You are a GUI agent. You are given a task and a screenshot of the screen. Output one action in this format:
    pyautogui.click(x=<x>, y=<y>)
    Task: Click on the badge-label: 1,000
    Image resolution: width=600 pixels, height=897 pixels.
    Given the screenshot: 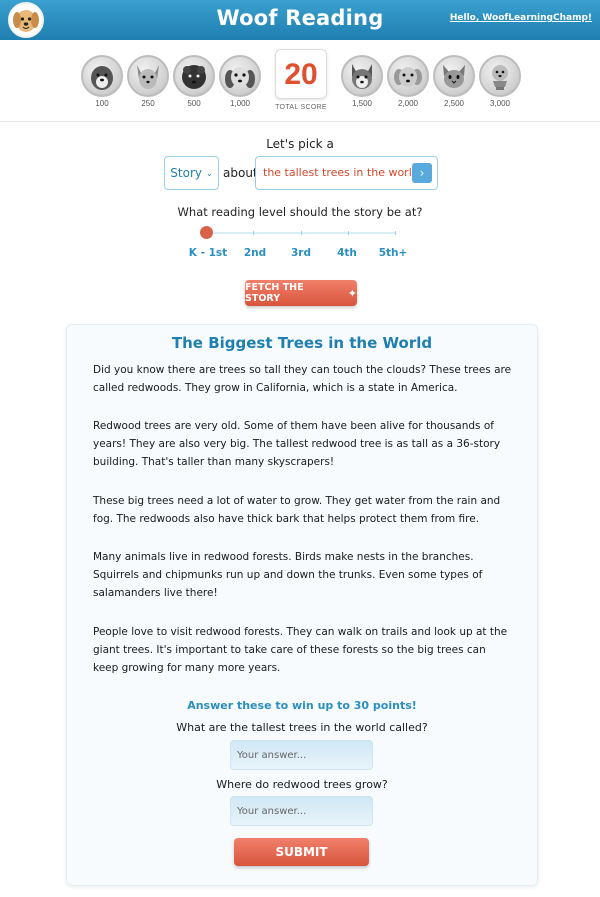 What is the action you would take?
    pyautogui.click(x=240, y=103)
    